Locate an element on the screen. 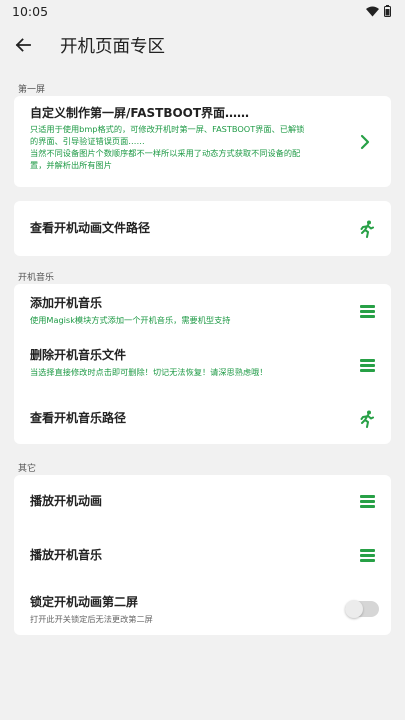 This screenshot has width=405, height=720. card-animation-path: 查看开机动画文件路径 is located at coordinates (202, 228).